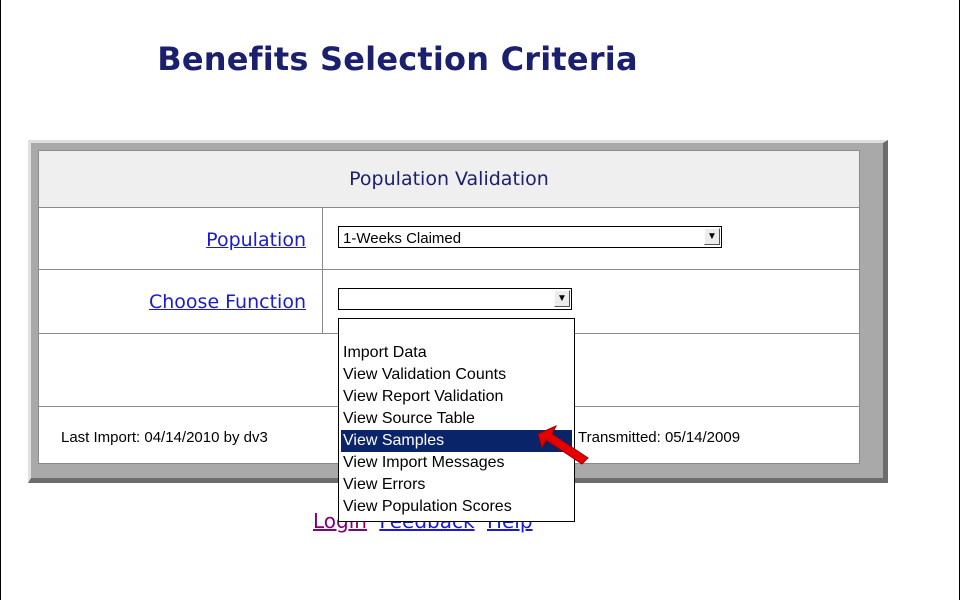  I want to click on dropdown-option: View Population Scores, so click(456, 507).